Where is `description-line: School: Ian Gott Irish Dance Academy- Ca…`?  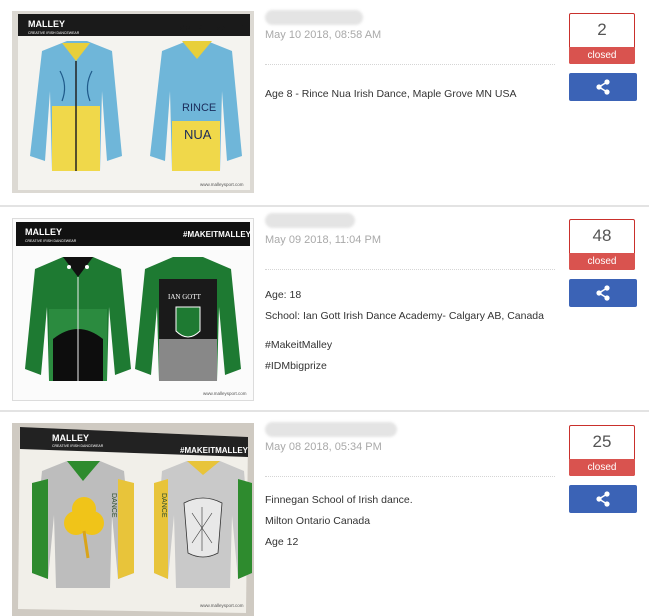
description-line: School: Ian Gott Irish Dance Academy- Ca… is located at coordinates (404, 316).